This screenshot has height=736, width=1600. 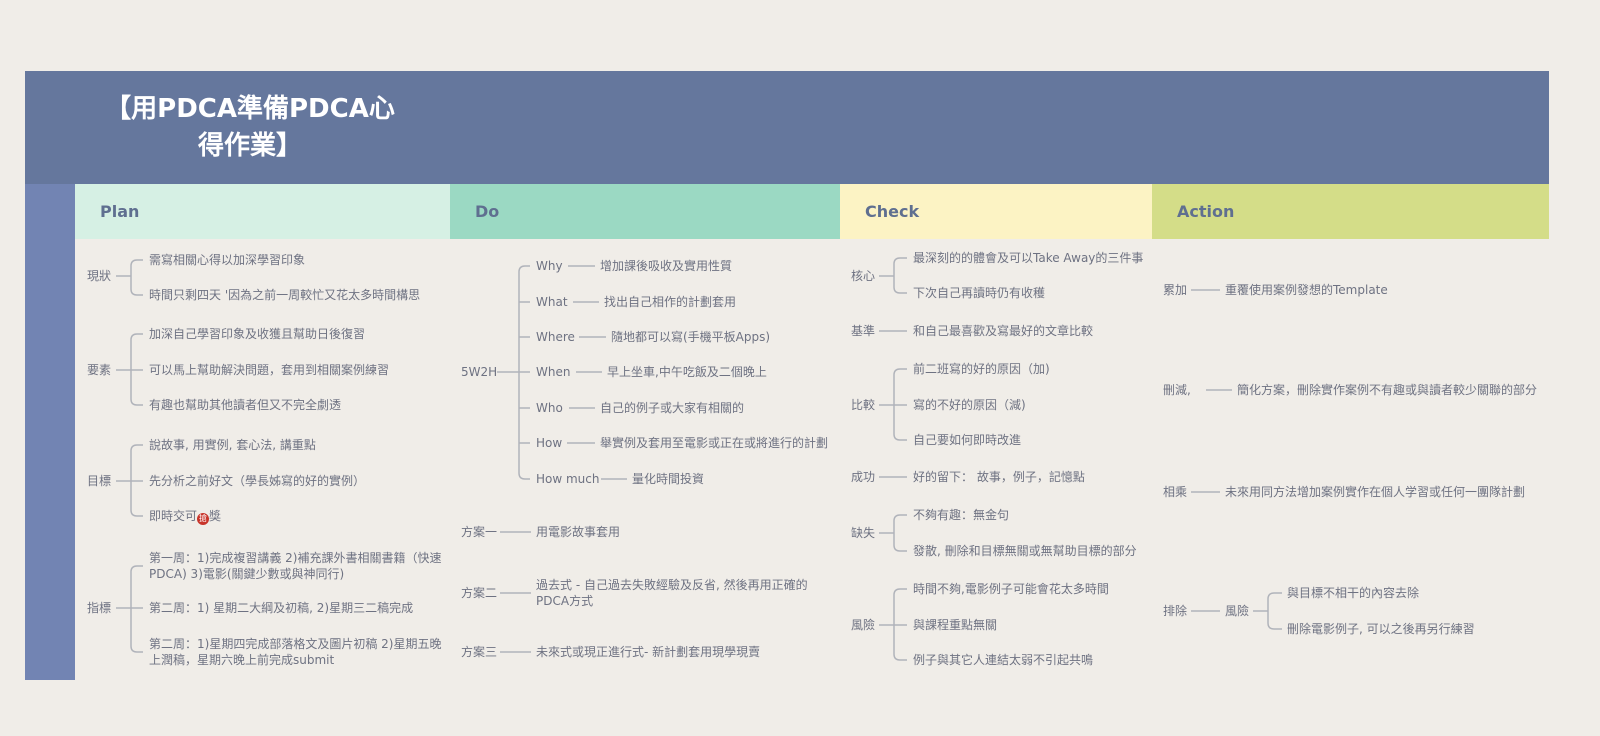 I want to click on column-action: Action, so click(x=1350, y=211).